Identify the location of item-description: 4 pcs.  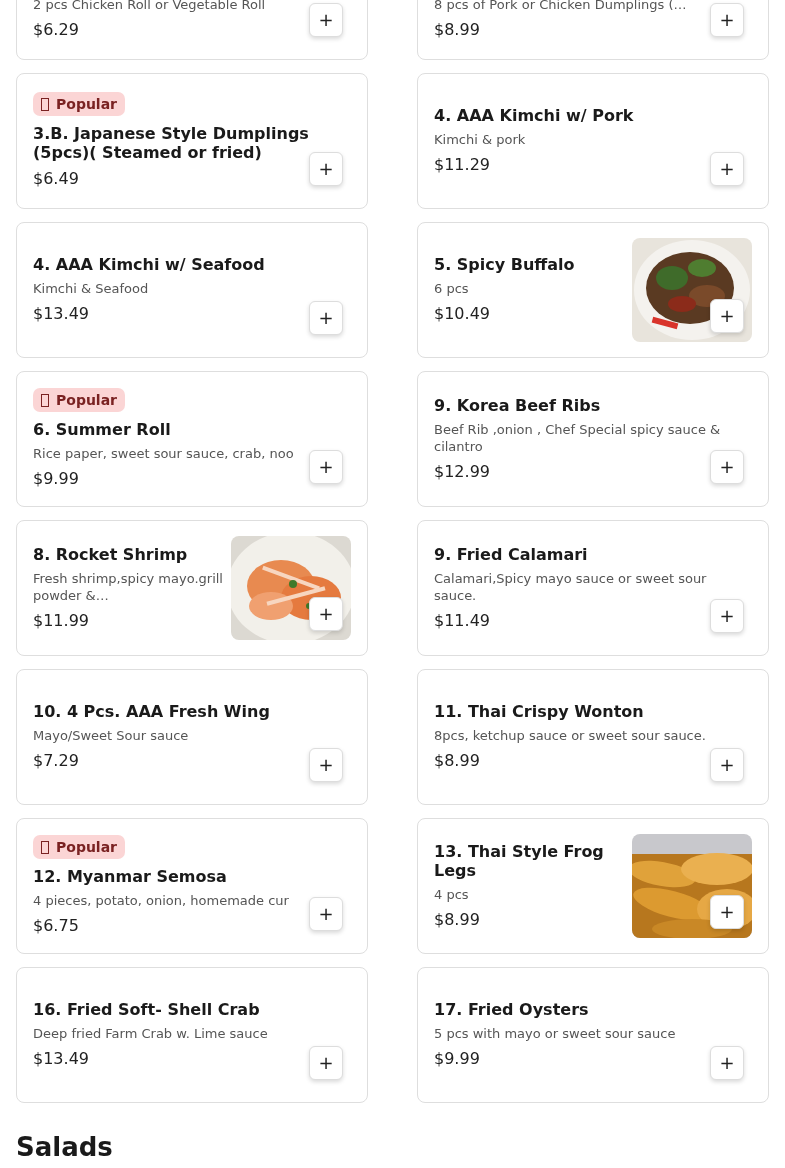
(452, 894).